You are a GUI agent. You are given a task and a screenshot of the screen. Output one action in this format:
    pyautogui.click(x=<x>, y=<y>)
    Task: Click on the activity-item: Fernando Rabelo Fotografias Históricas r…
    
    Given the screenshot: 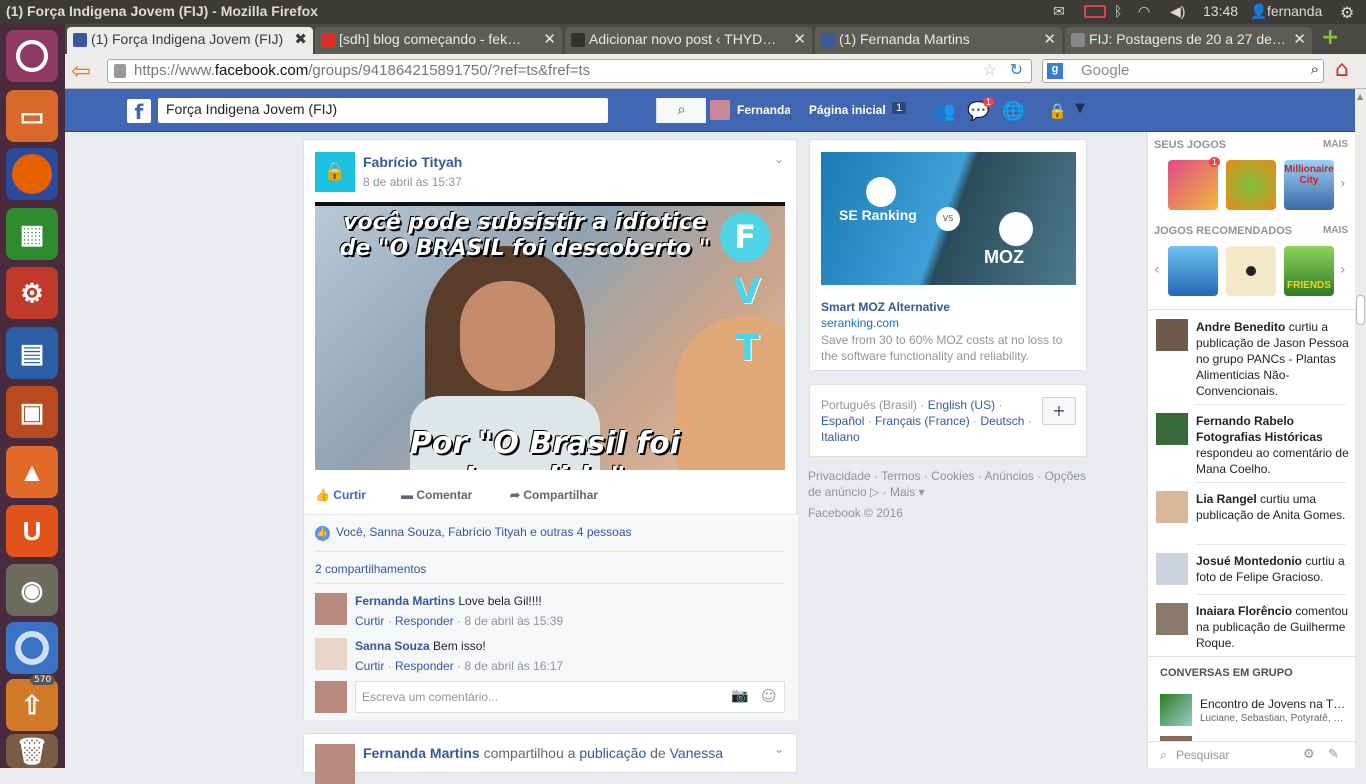 What is the action you would take?
    pyautogui.click(x=1253, y=445)
    